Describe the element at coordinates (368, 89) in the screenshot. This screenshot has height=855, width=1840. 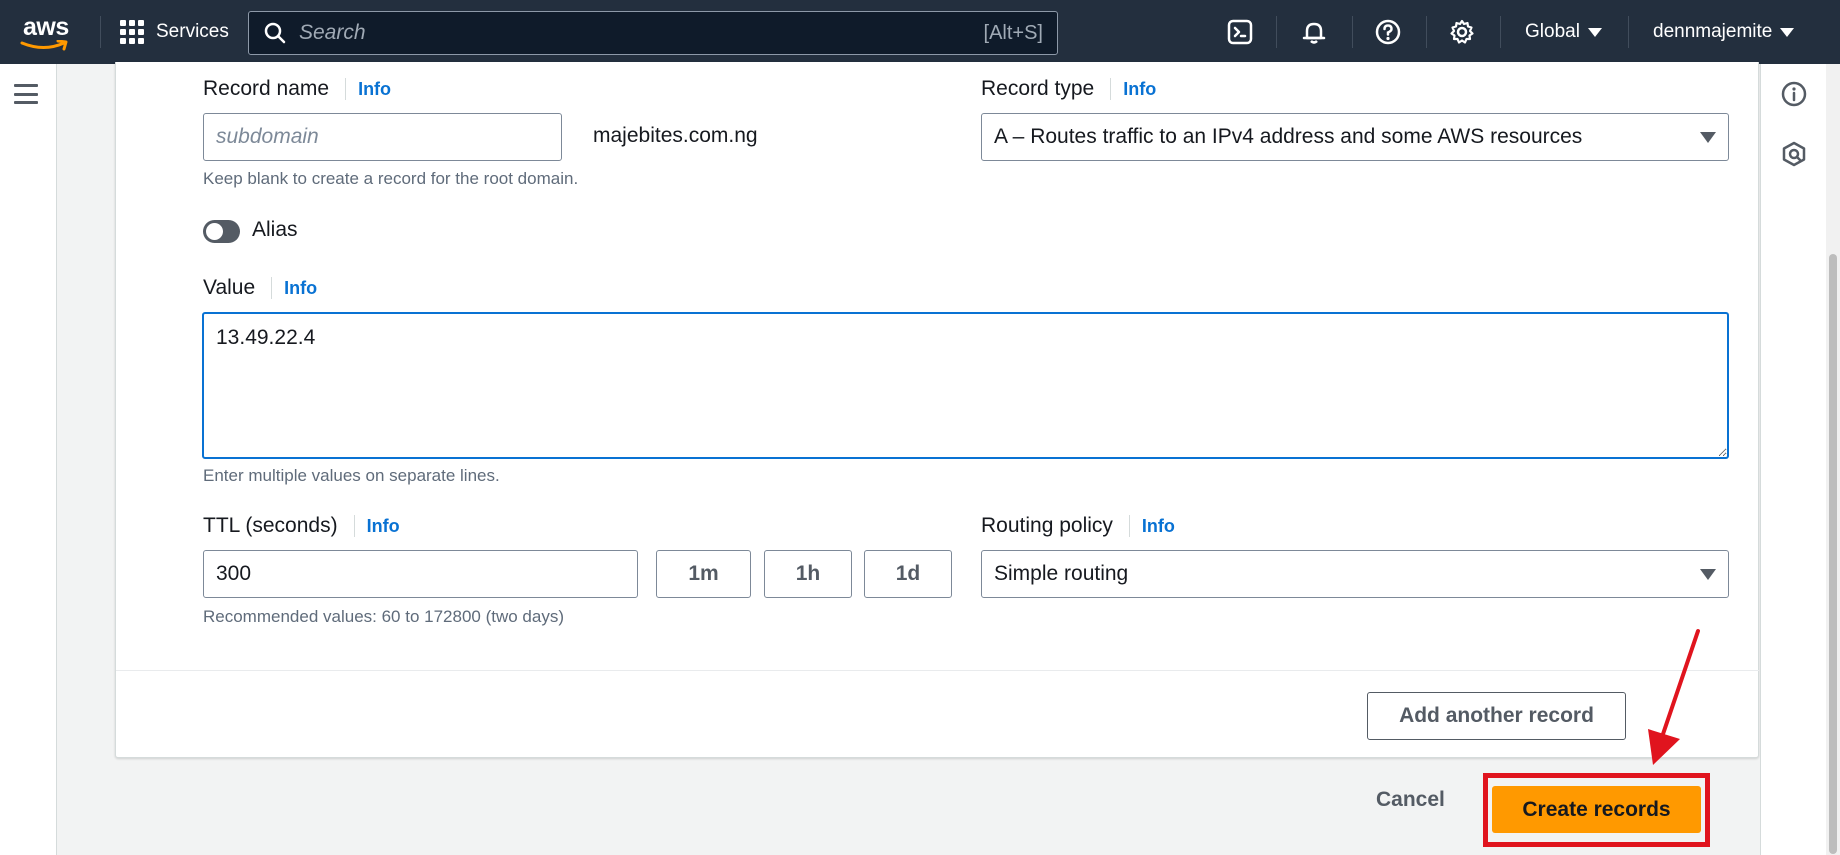
I see `record-name-info-link: Info` at that location.